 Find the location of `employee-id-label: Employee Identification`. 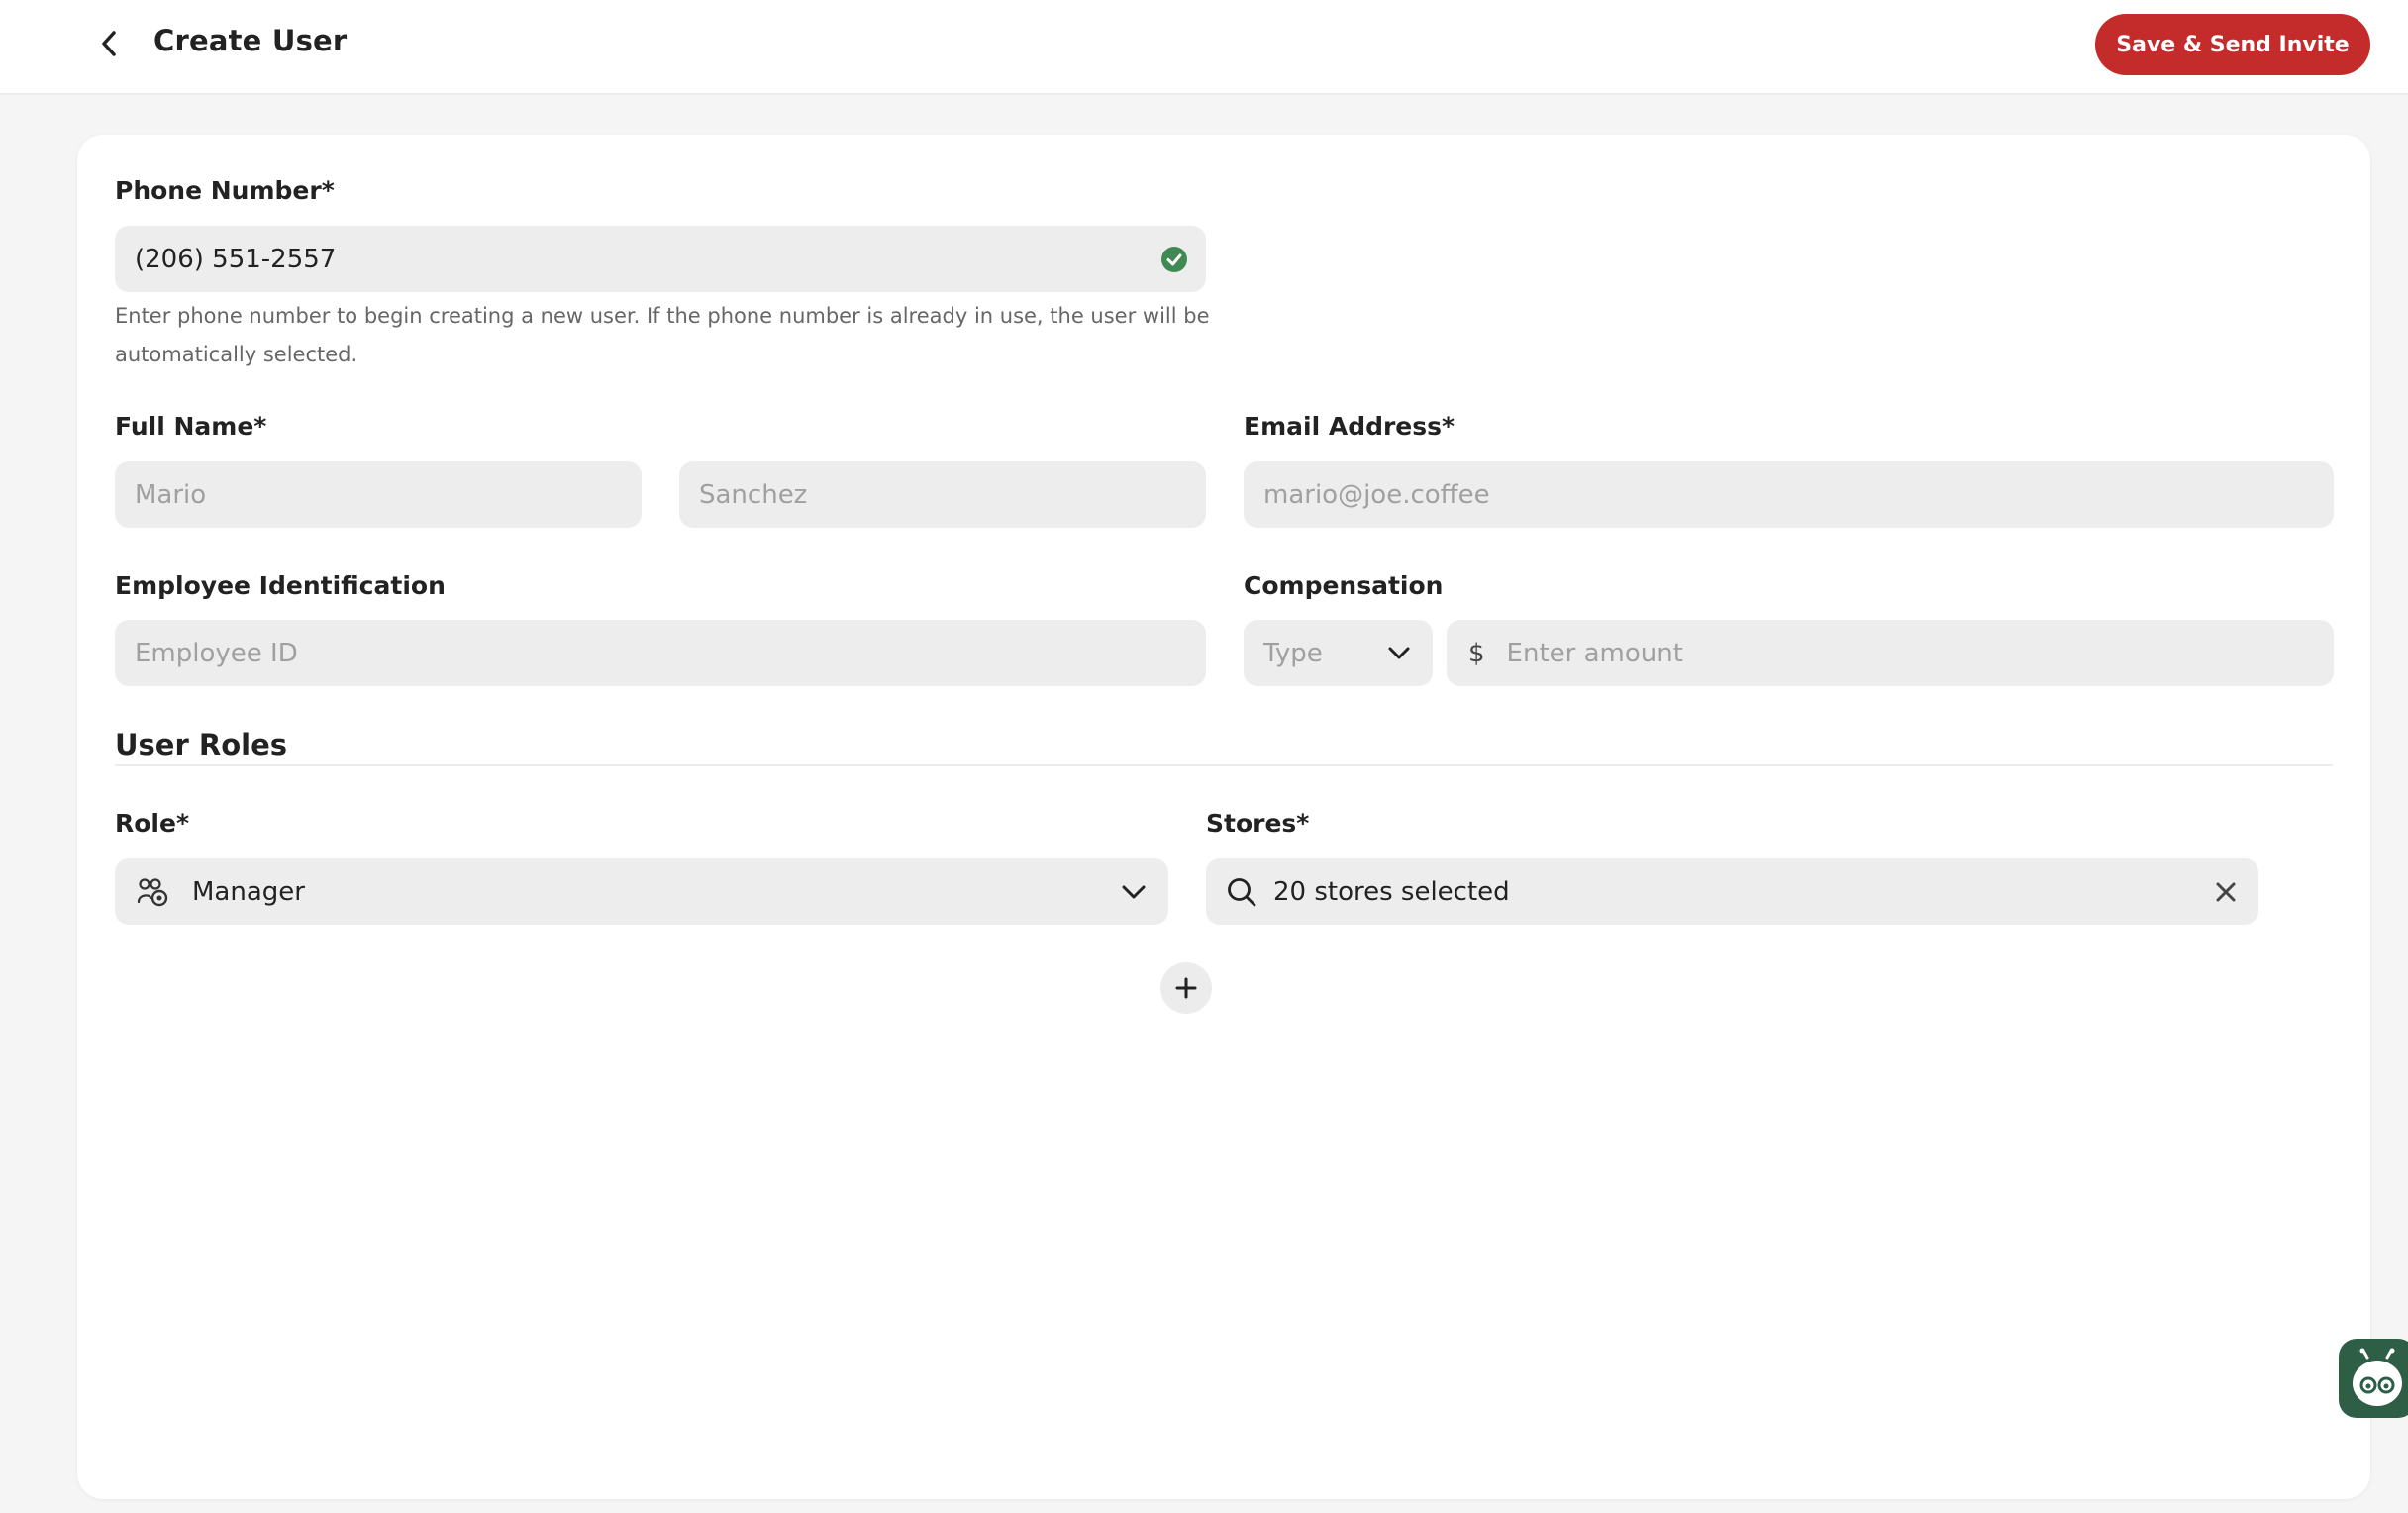

employee-id-label: Employee Identification is located at coordinates (280, 586).